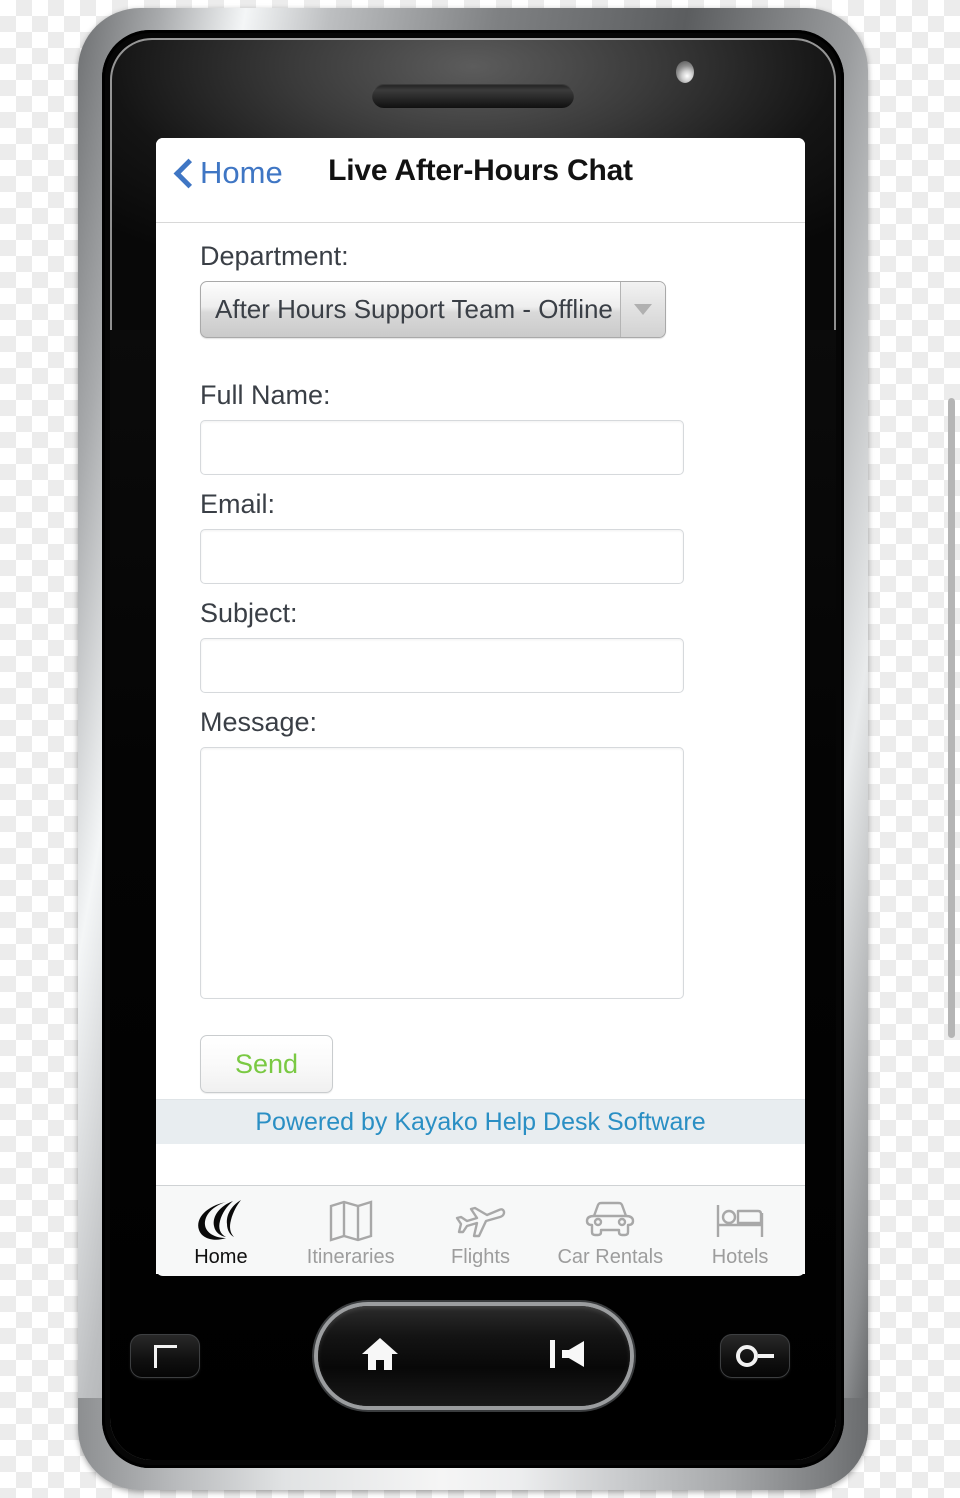  I want to click on chevron-down-icon, so click(642, 309).